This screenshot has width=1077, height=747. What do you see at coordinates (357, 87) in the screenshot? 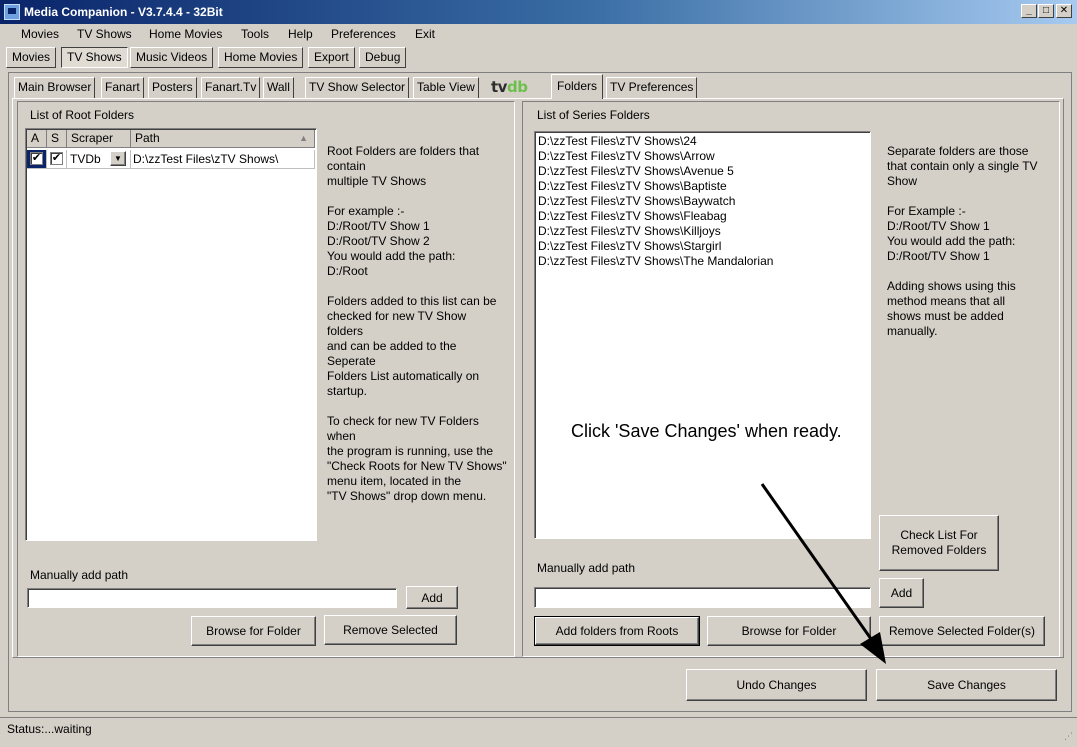
I see `subtab-tv-show-selector: TV Show Selector` at bounding box center [357, 87].